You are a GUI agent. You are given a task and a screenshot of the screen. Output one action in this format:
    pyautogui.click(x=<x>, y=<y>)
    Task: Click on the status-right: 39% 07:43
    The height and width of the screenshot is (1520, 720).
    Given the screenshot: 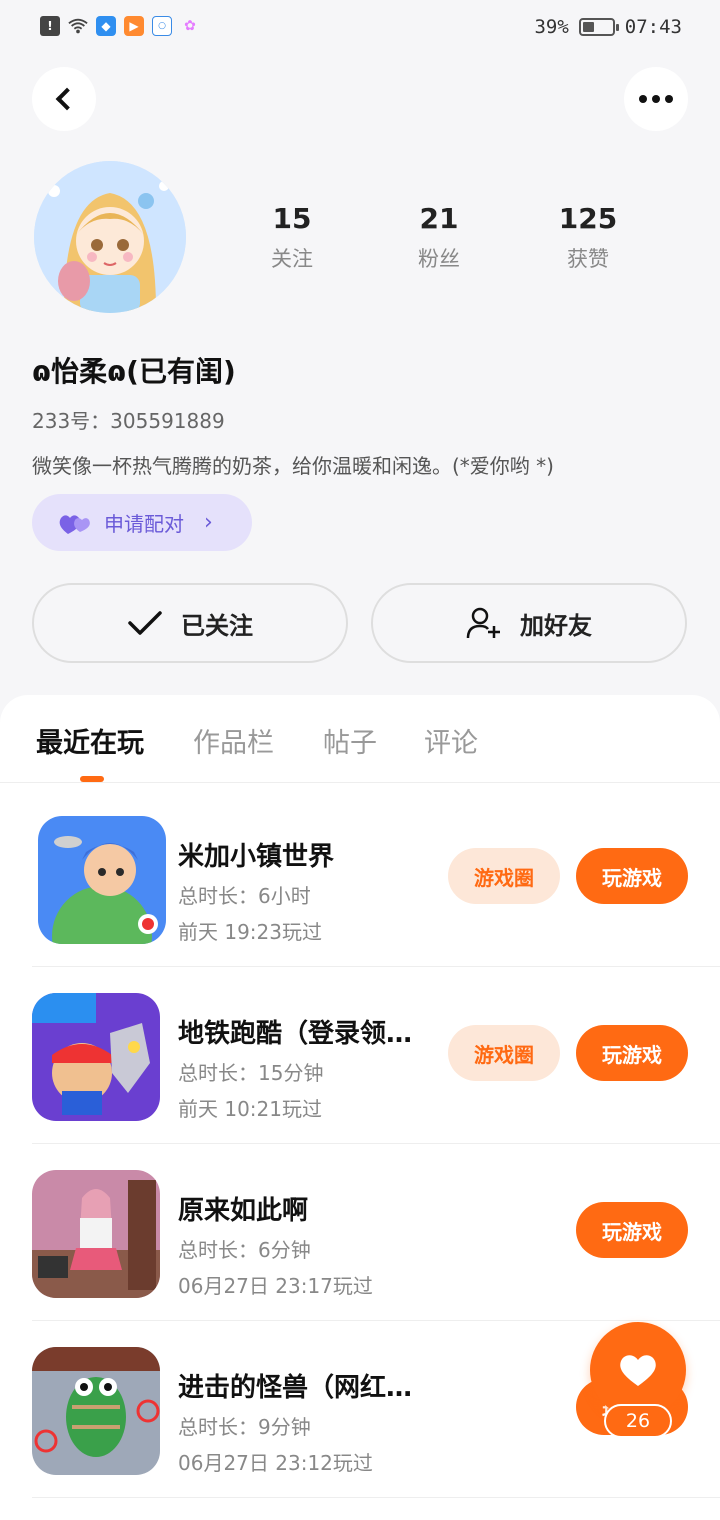 What is the action you would take?
    pyautogui.click(x=608, y=27)
    